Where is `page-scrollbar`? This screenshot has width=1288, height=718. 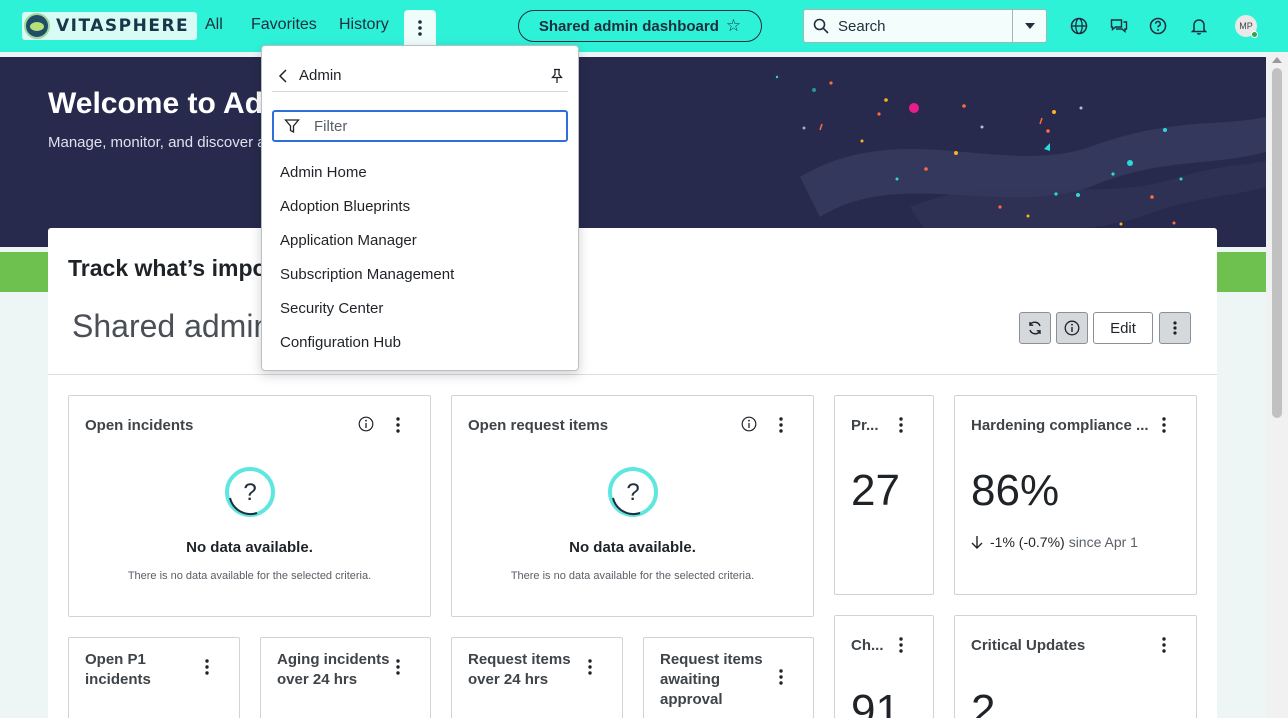
page-scrollbar is located at coordinates (1277, 385).